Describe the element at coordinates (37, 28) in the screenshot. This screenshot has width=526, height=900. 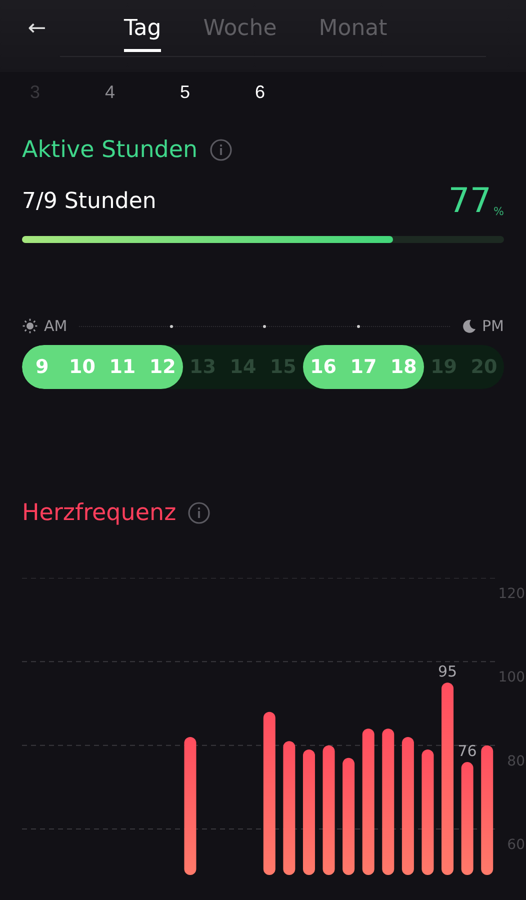
I see `back-button: ←` at that location.